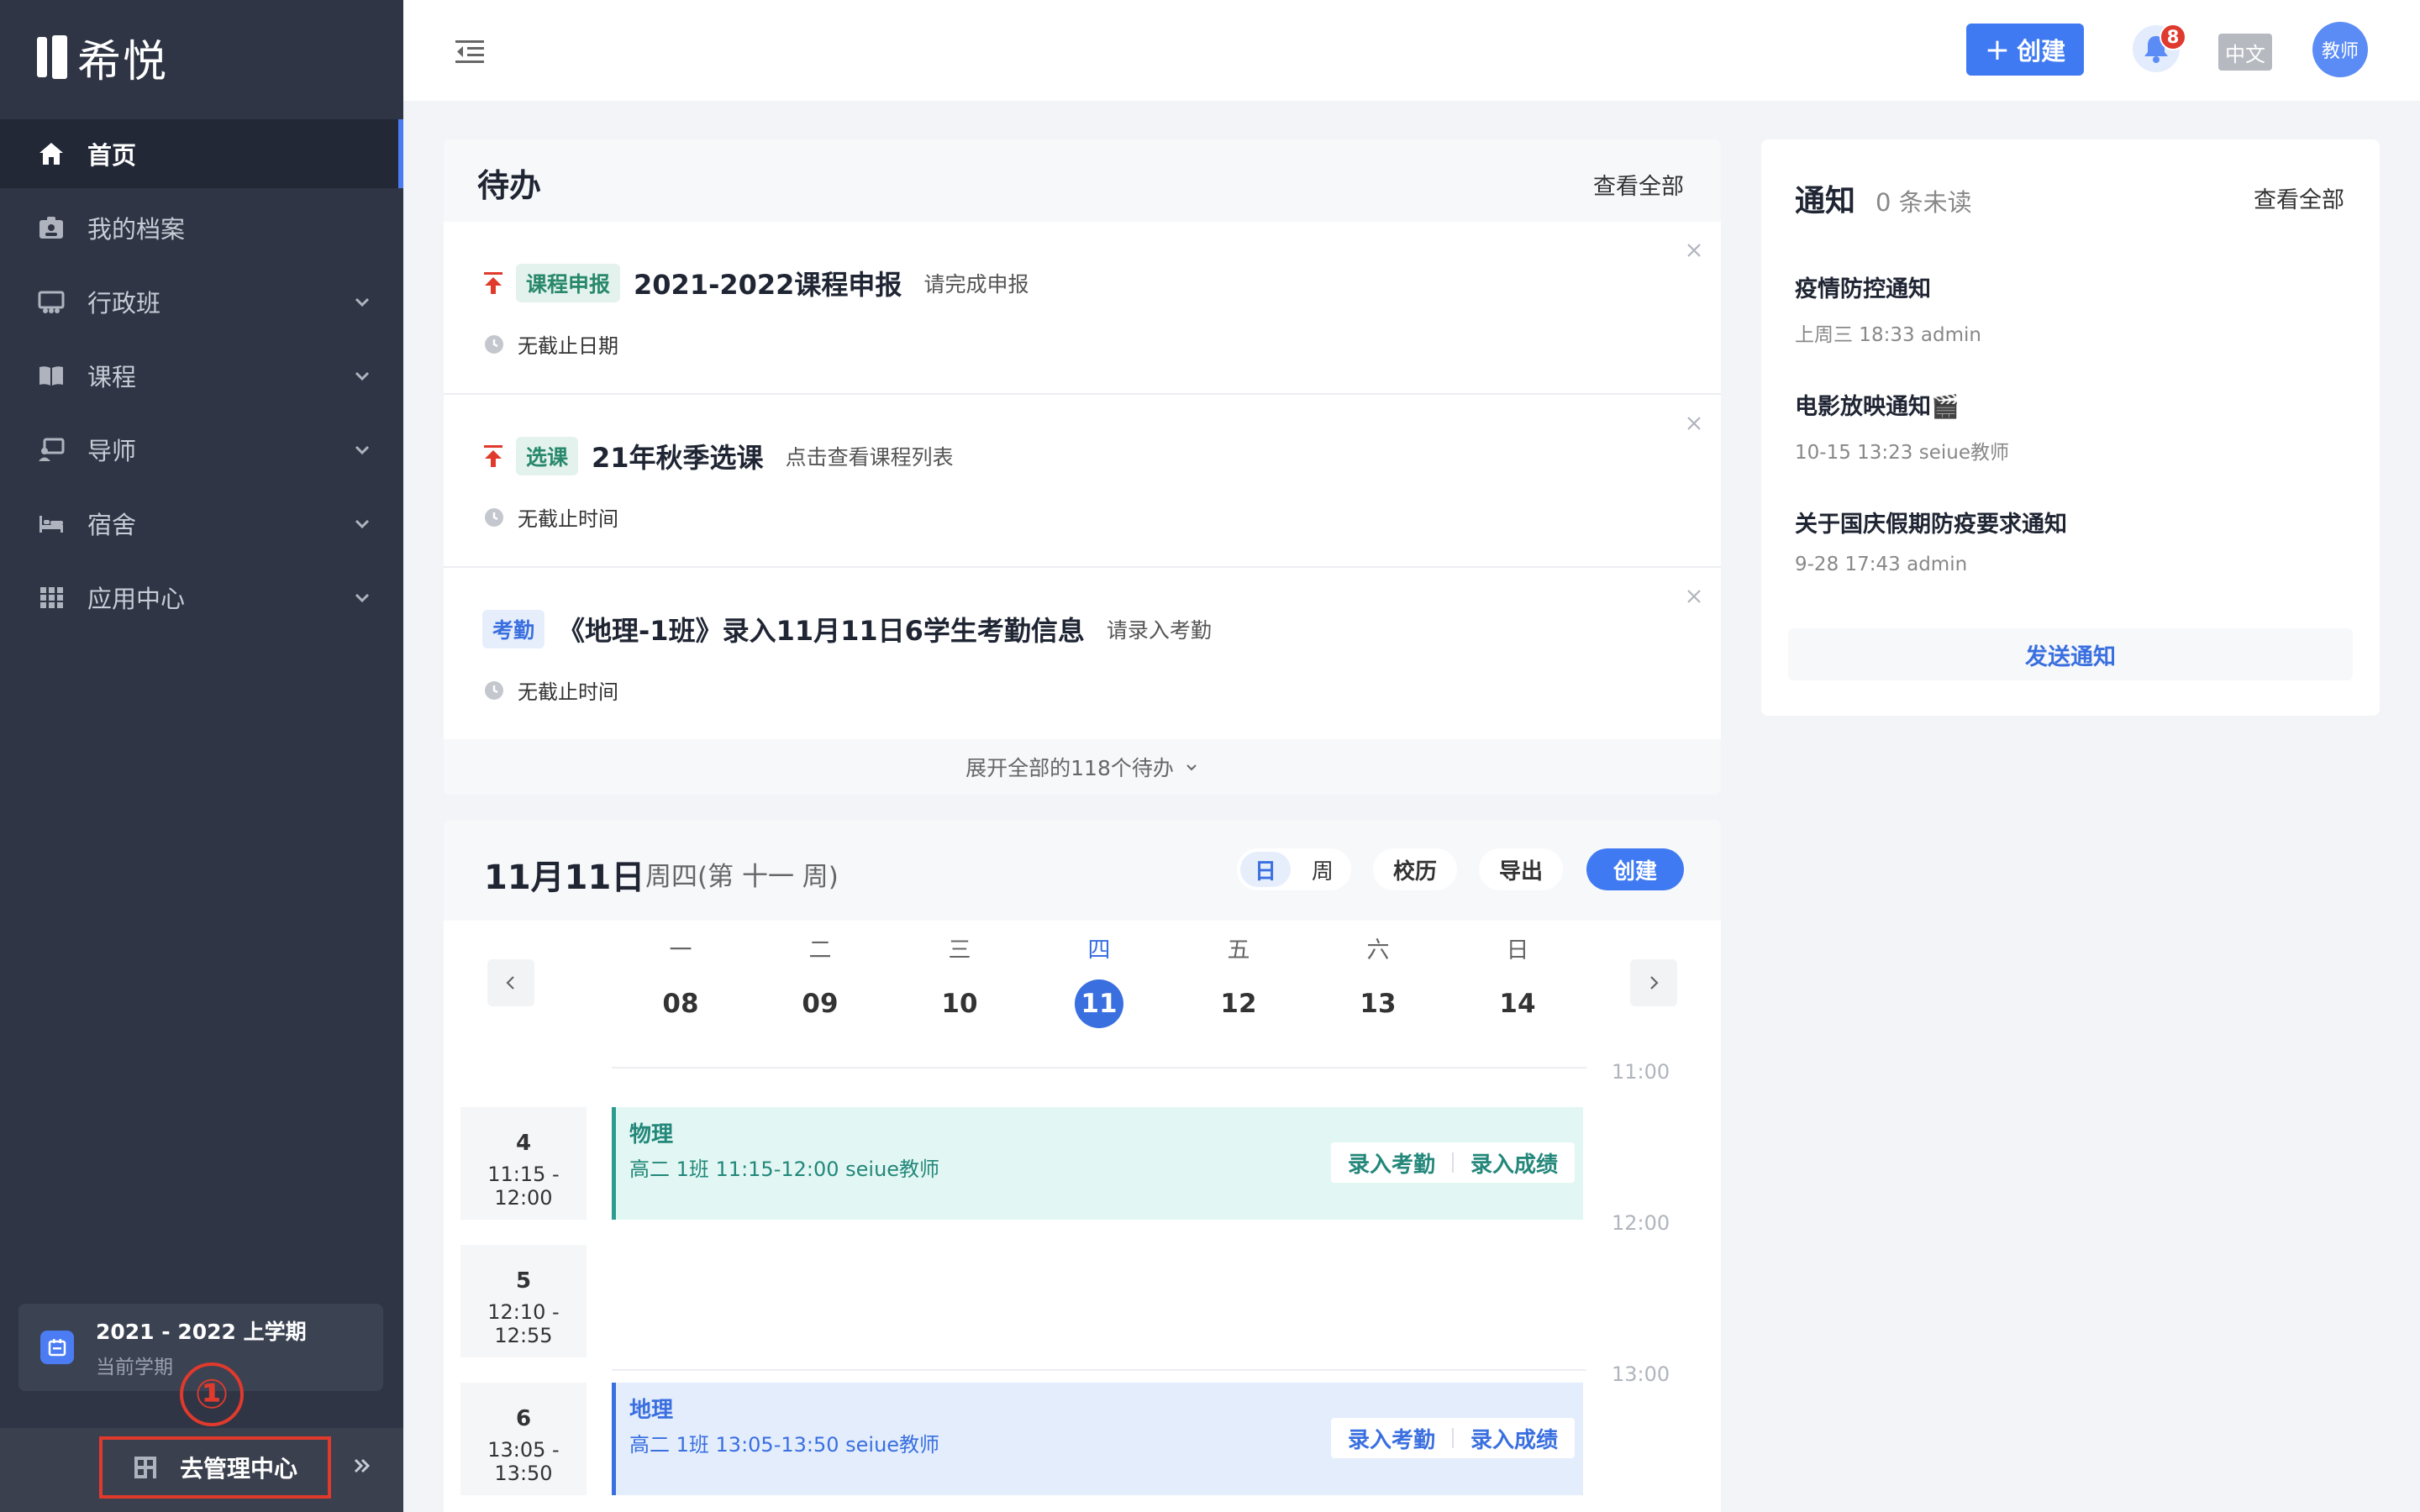 The width and height of the screenshot is (2420, 1512). I want to click on day-date: 12, so click(1238, 1004).